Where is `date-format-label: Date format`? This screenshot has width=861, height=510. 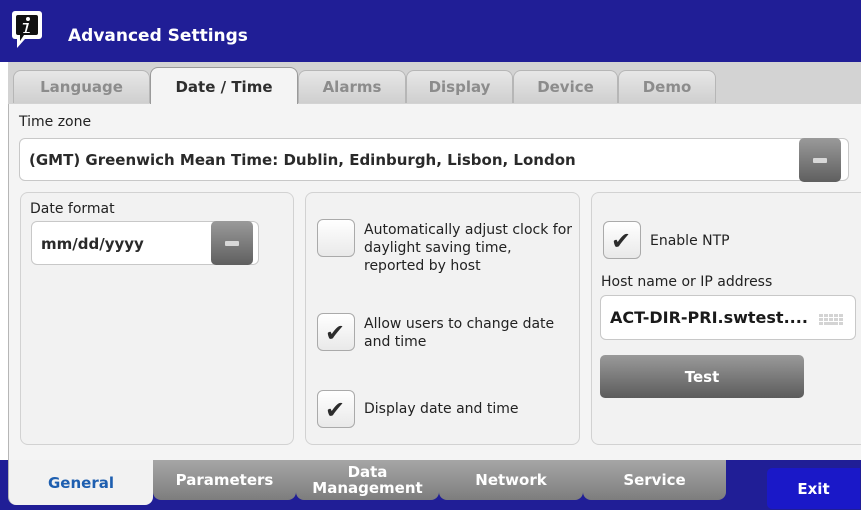 date-format-label: Date format is located at coordinates (72, 209).